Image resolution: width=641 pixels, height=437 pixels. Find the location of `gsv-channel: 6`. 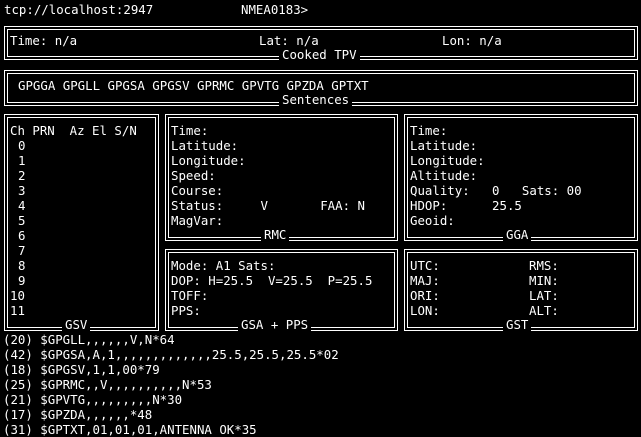

gsv-channel: 6 is located at coordinates (22, 235).